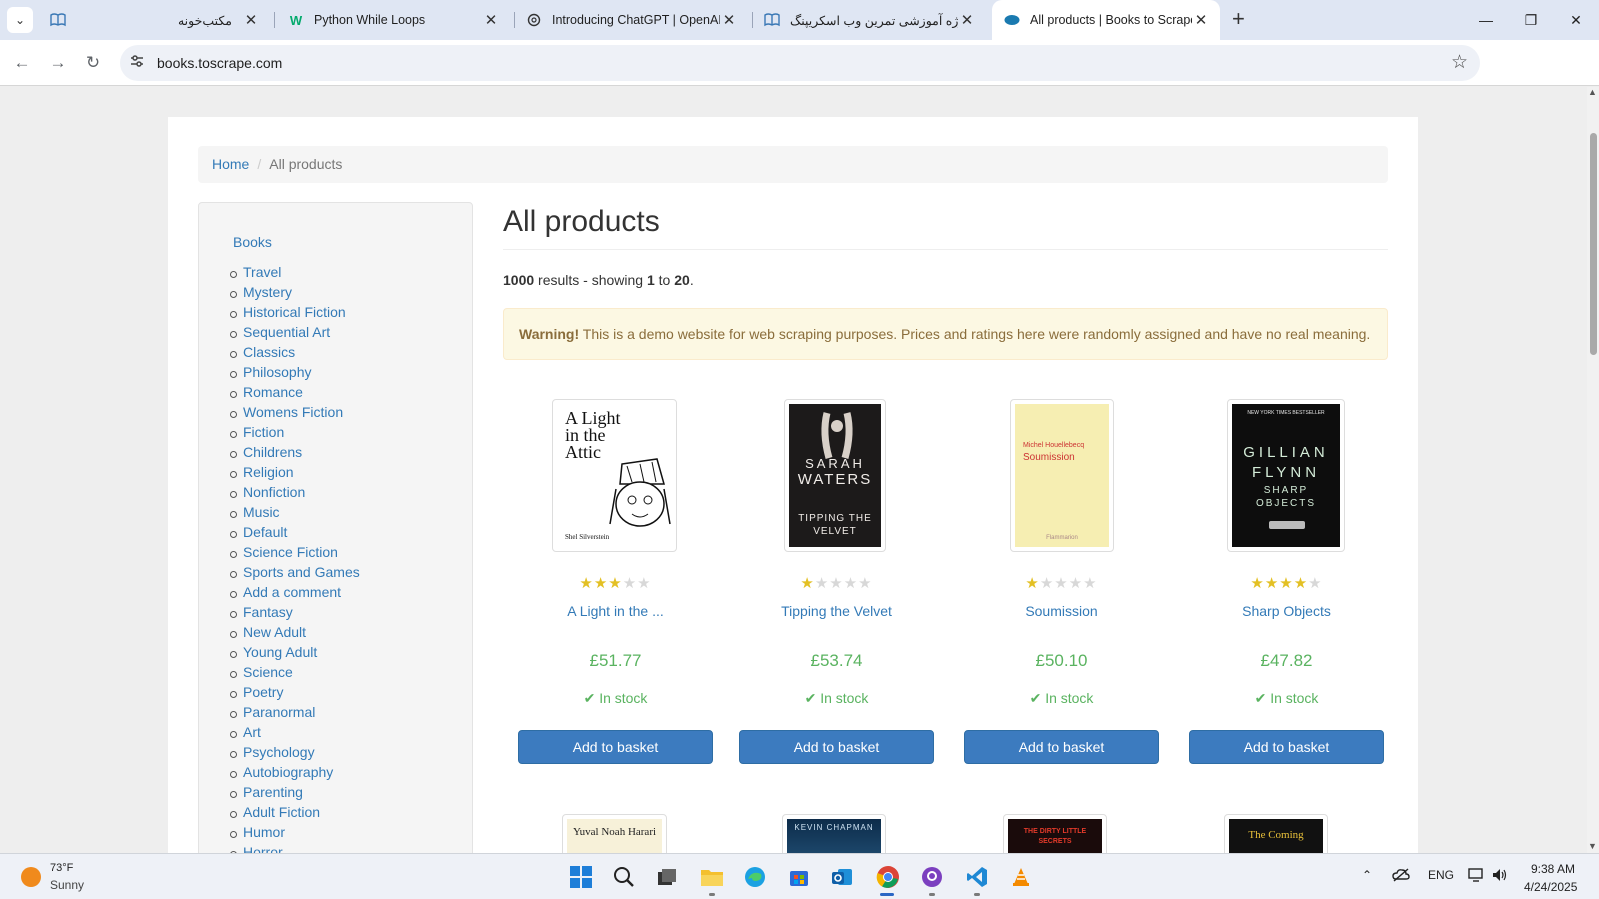  What do you see at coordinates (842, 877) in the screenshot?
I see `outlook-button` at bounding box center [842, 877].